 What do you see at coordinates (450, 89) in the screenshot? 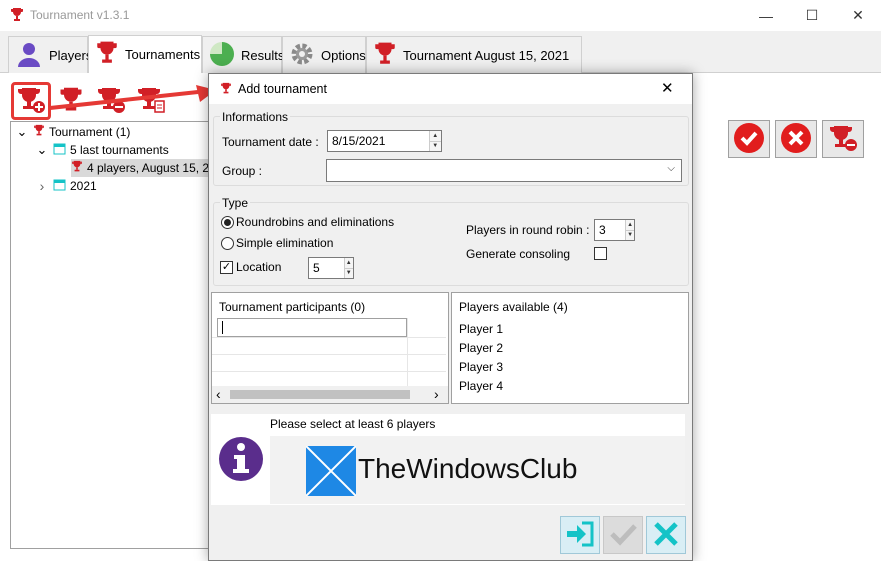
I see `dialog-title-bar: Add tournament ✕` at bounding box center [450, 89].